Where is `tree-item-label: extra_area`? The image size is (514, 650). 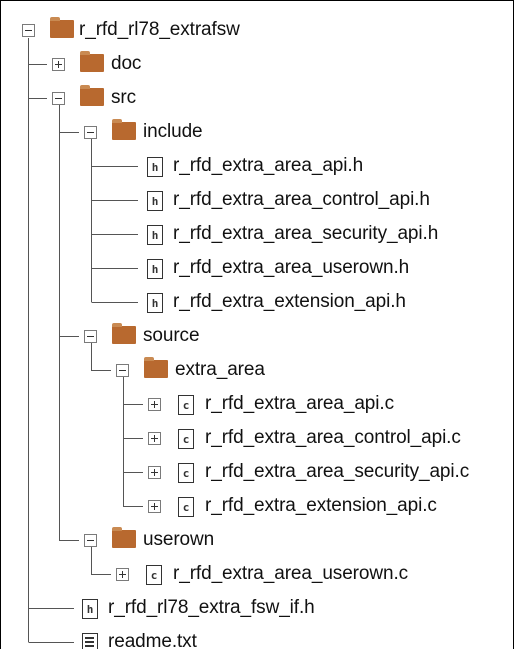 tree-item-label: extra_area is located at coordinates (220, 370).